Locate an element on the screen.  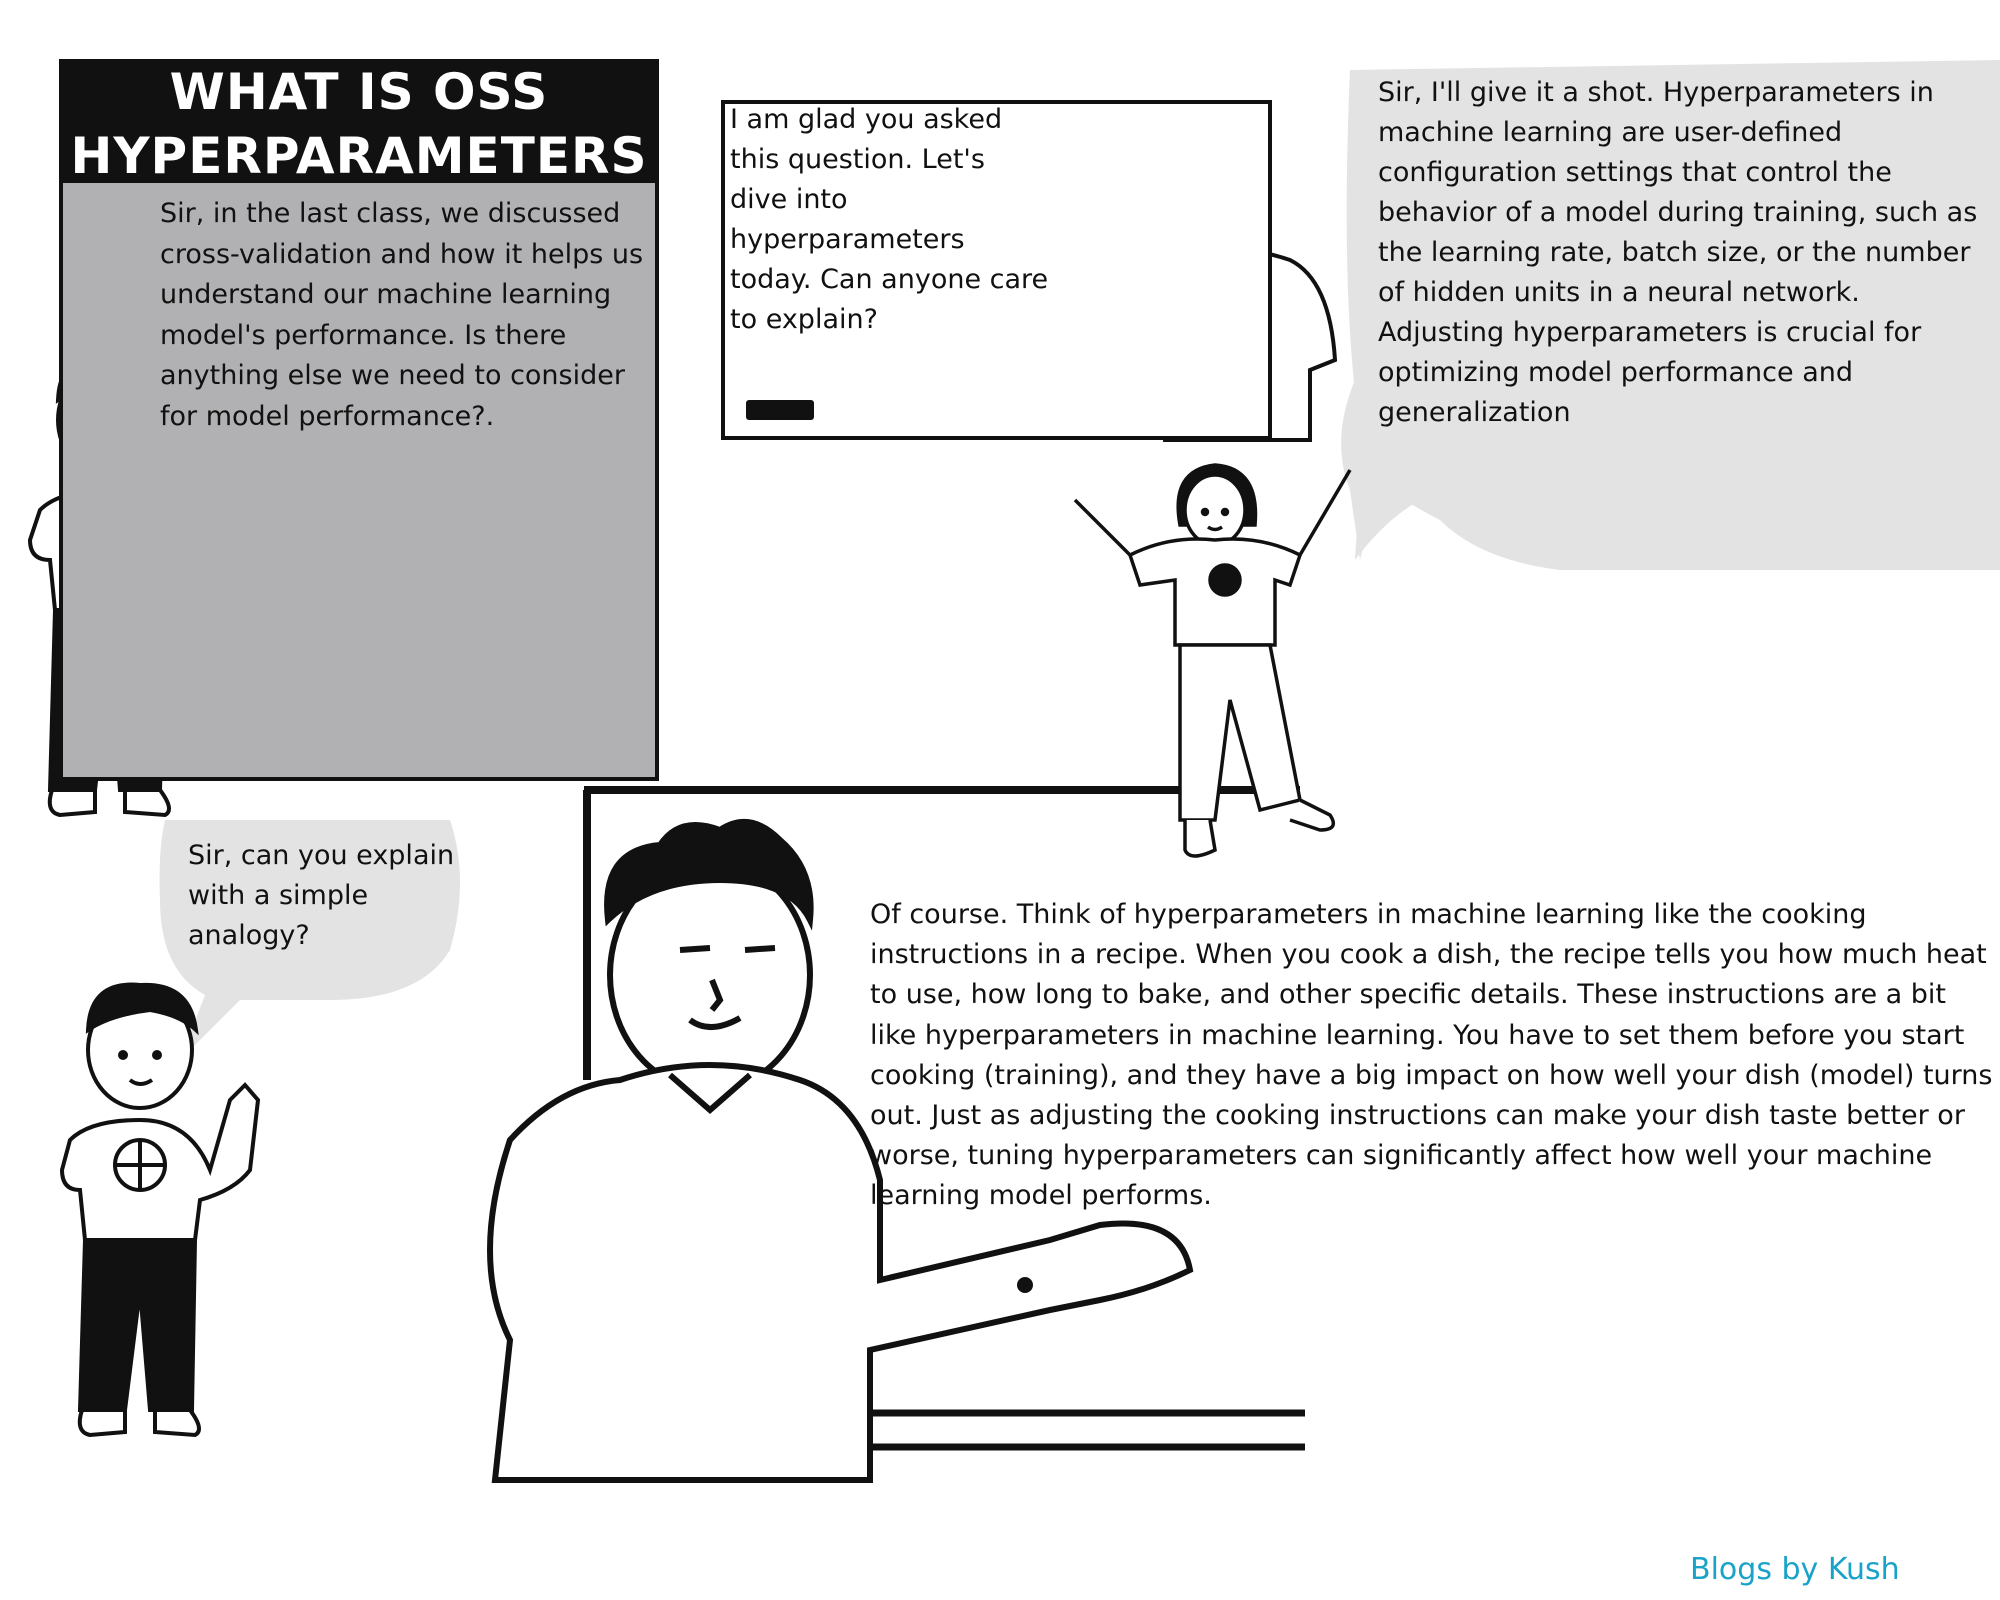
student-girl is located at coordinates (1212, 660).